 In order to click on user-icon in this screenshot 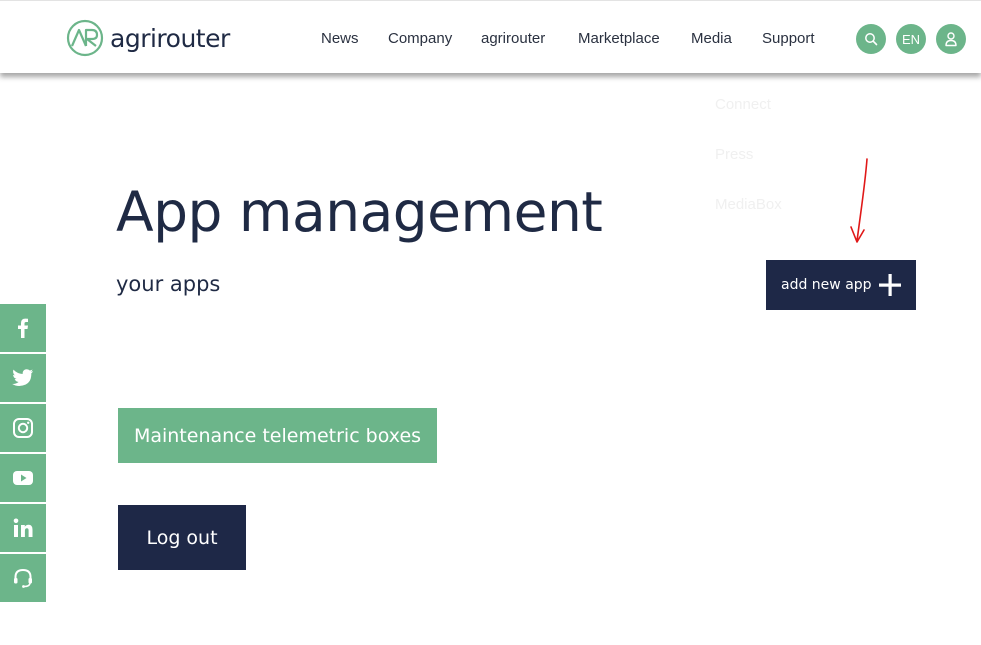, I will do `click(951, 39)`.